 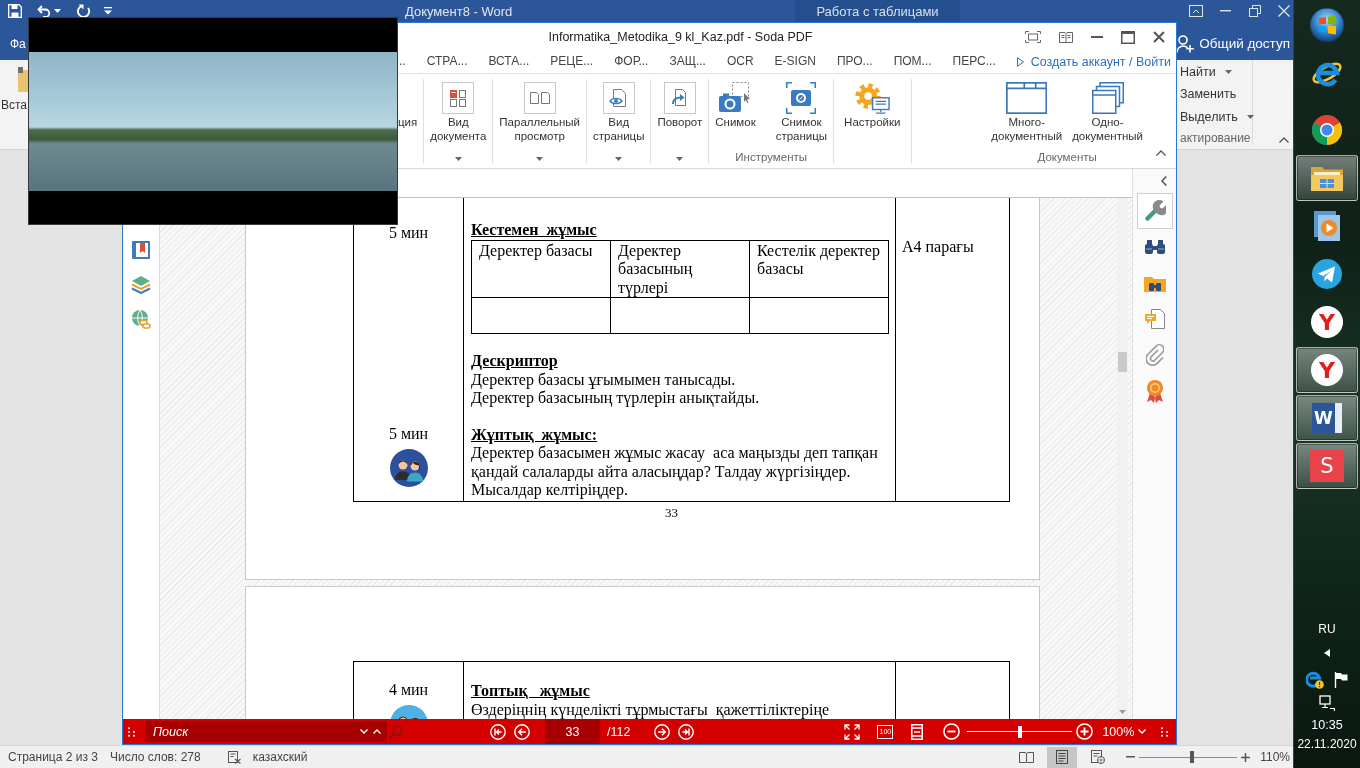 What do you see at coordinates (14, 105) in the screenshot?
I see `paste-label: Вста` at bounding box center [14, 105].